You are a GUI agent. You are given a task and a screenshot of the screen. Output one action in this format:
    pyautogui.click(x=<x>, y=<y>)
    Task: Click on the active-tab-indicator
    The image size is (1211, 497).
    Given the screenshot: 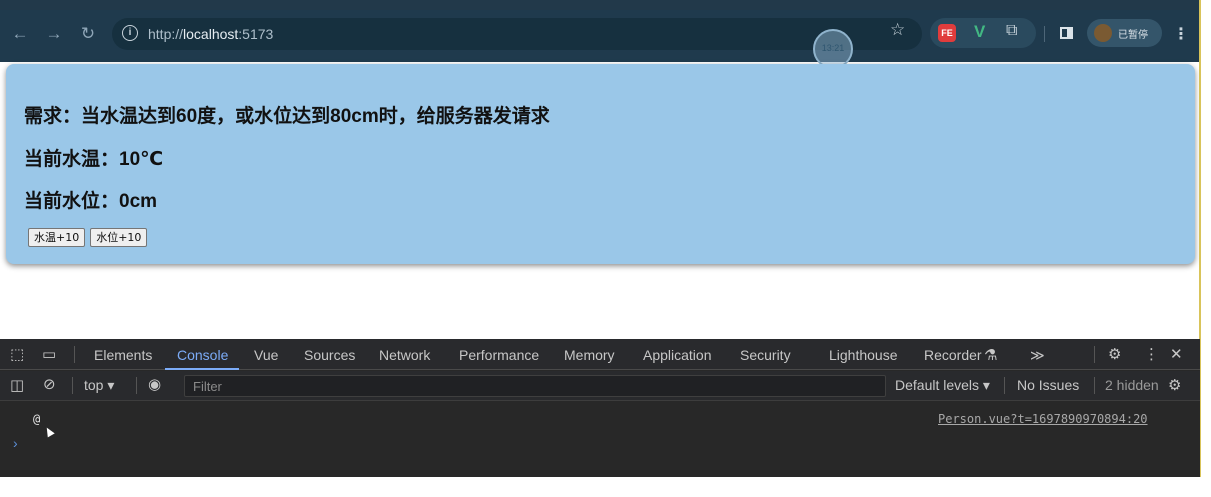 What is the action you would take?
    pyautogui.click(x=202, y=369)
    